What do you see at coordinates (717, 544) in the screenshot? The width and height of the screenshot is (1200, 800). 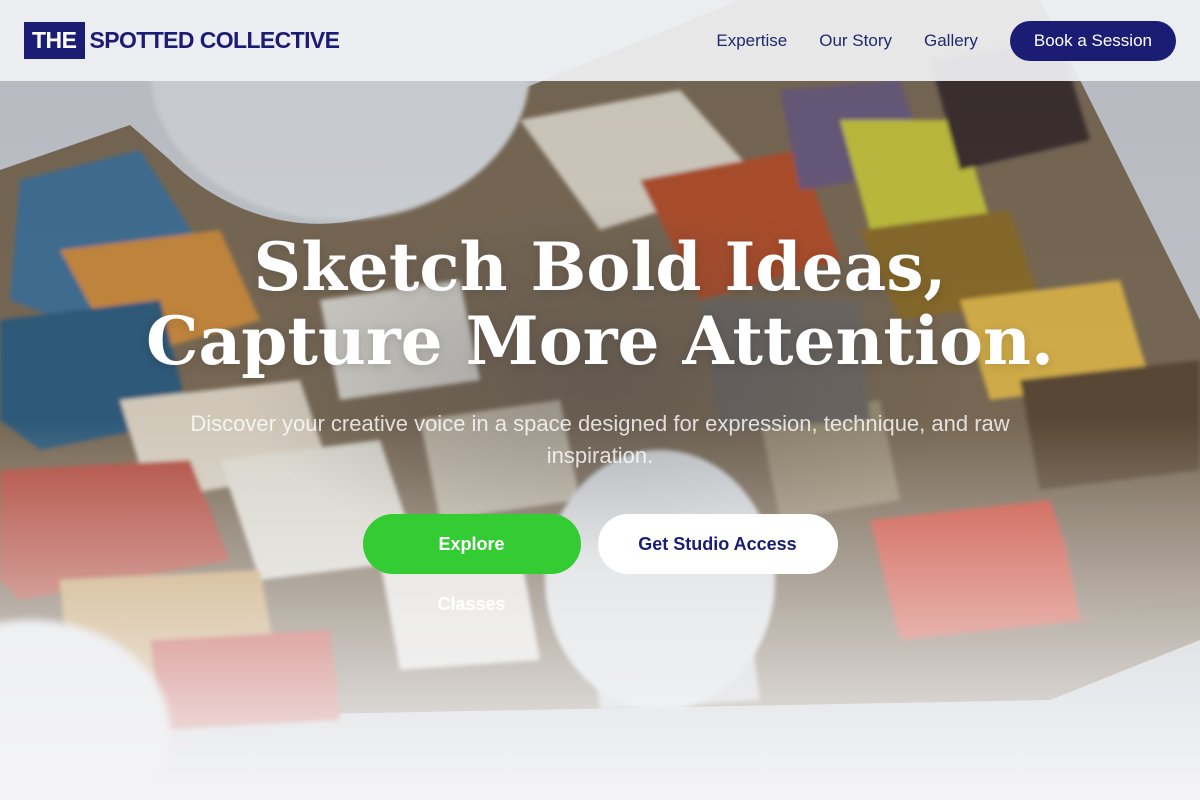 I see `get-studio-access-button: Get Studio Access` at bounding box center [717, 544].